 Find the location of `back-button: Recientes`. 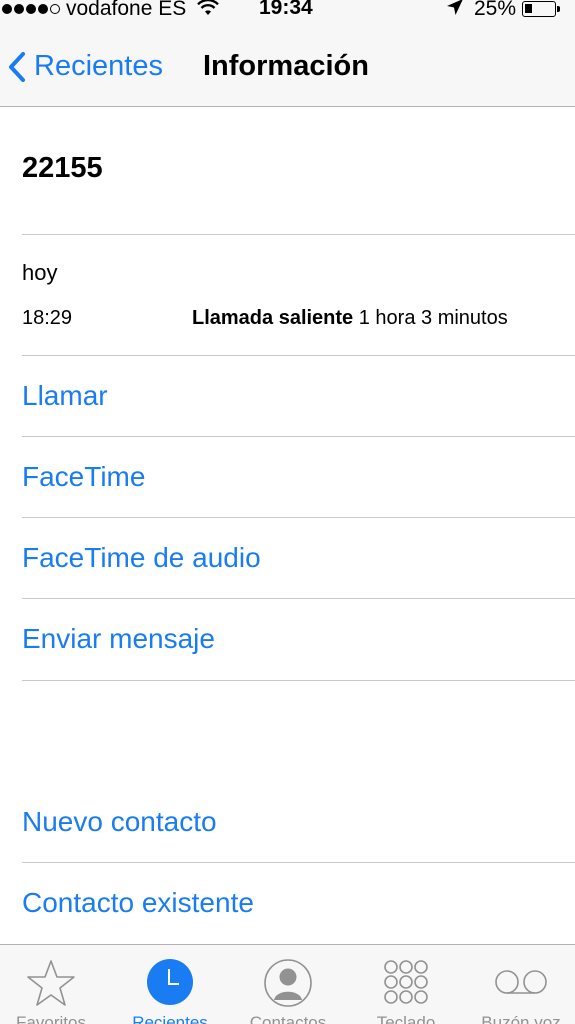

back-button: Recientes is located at coordinates (85, 66).